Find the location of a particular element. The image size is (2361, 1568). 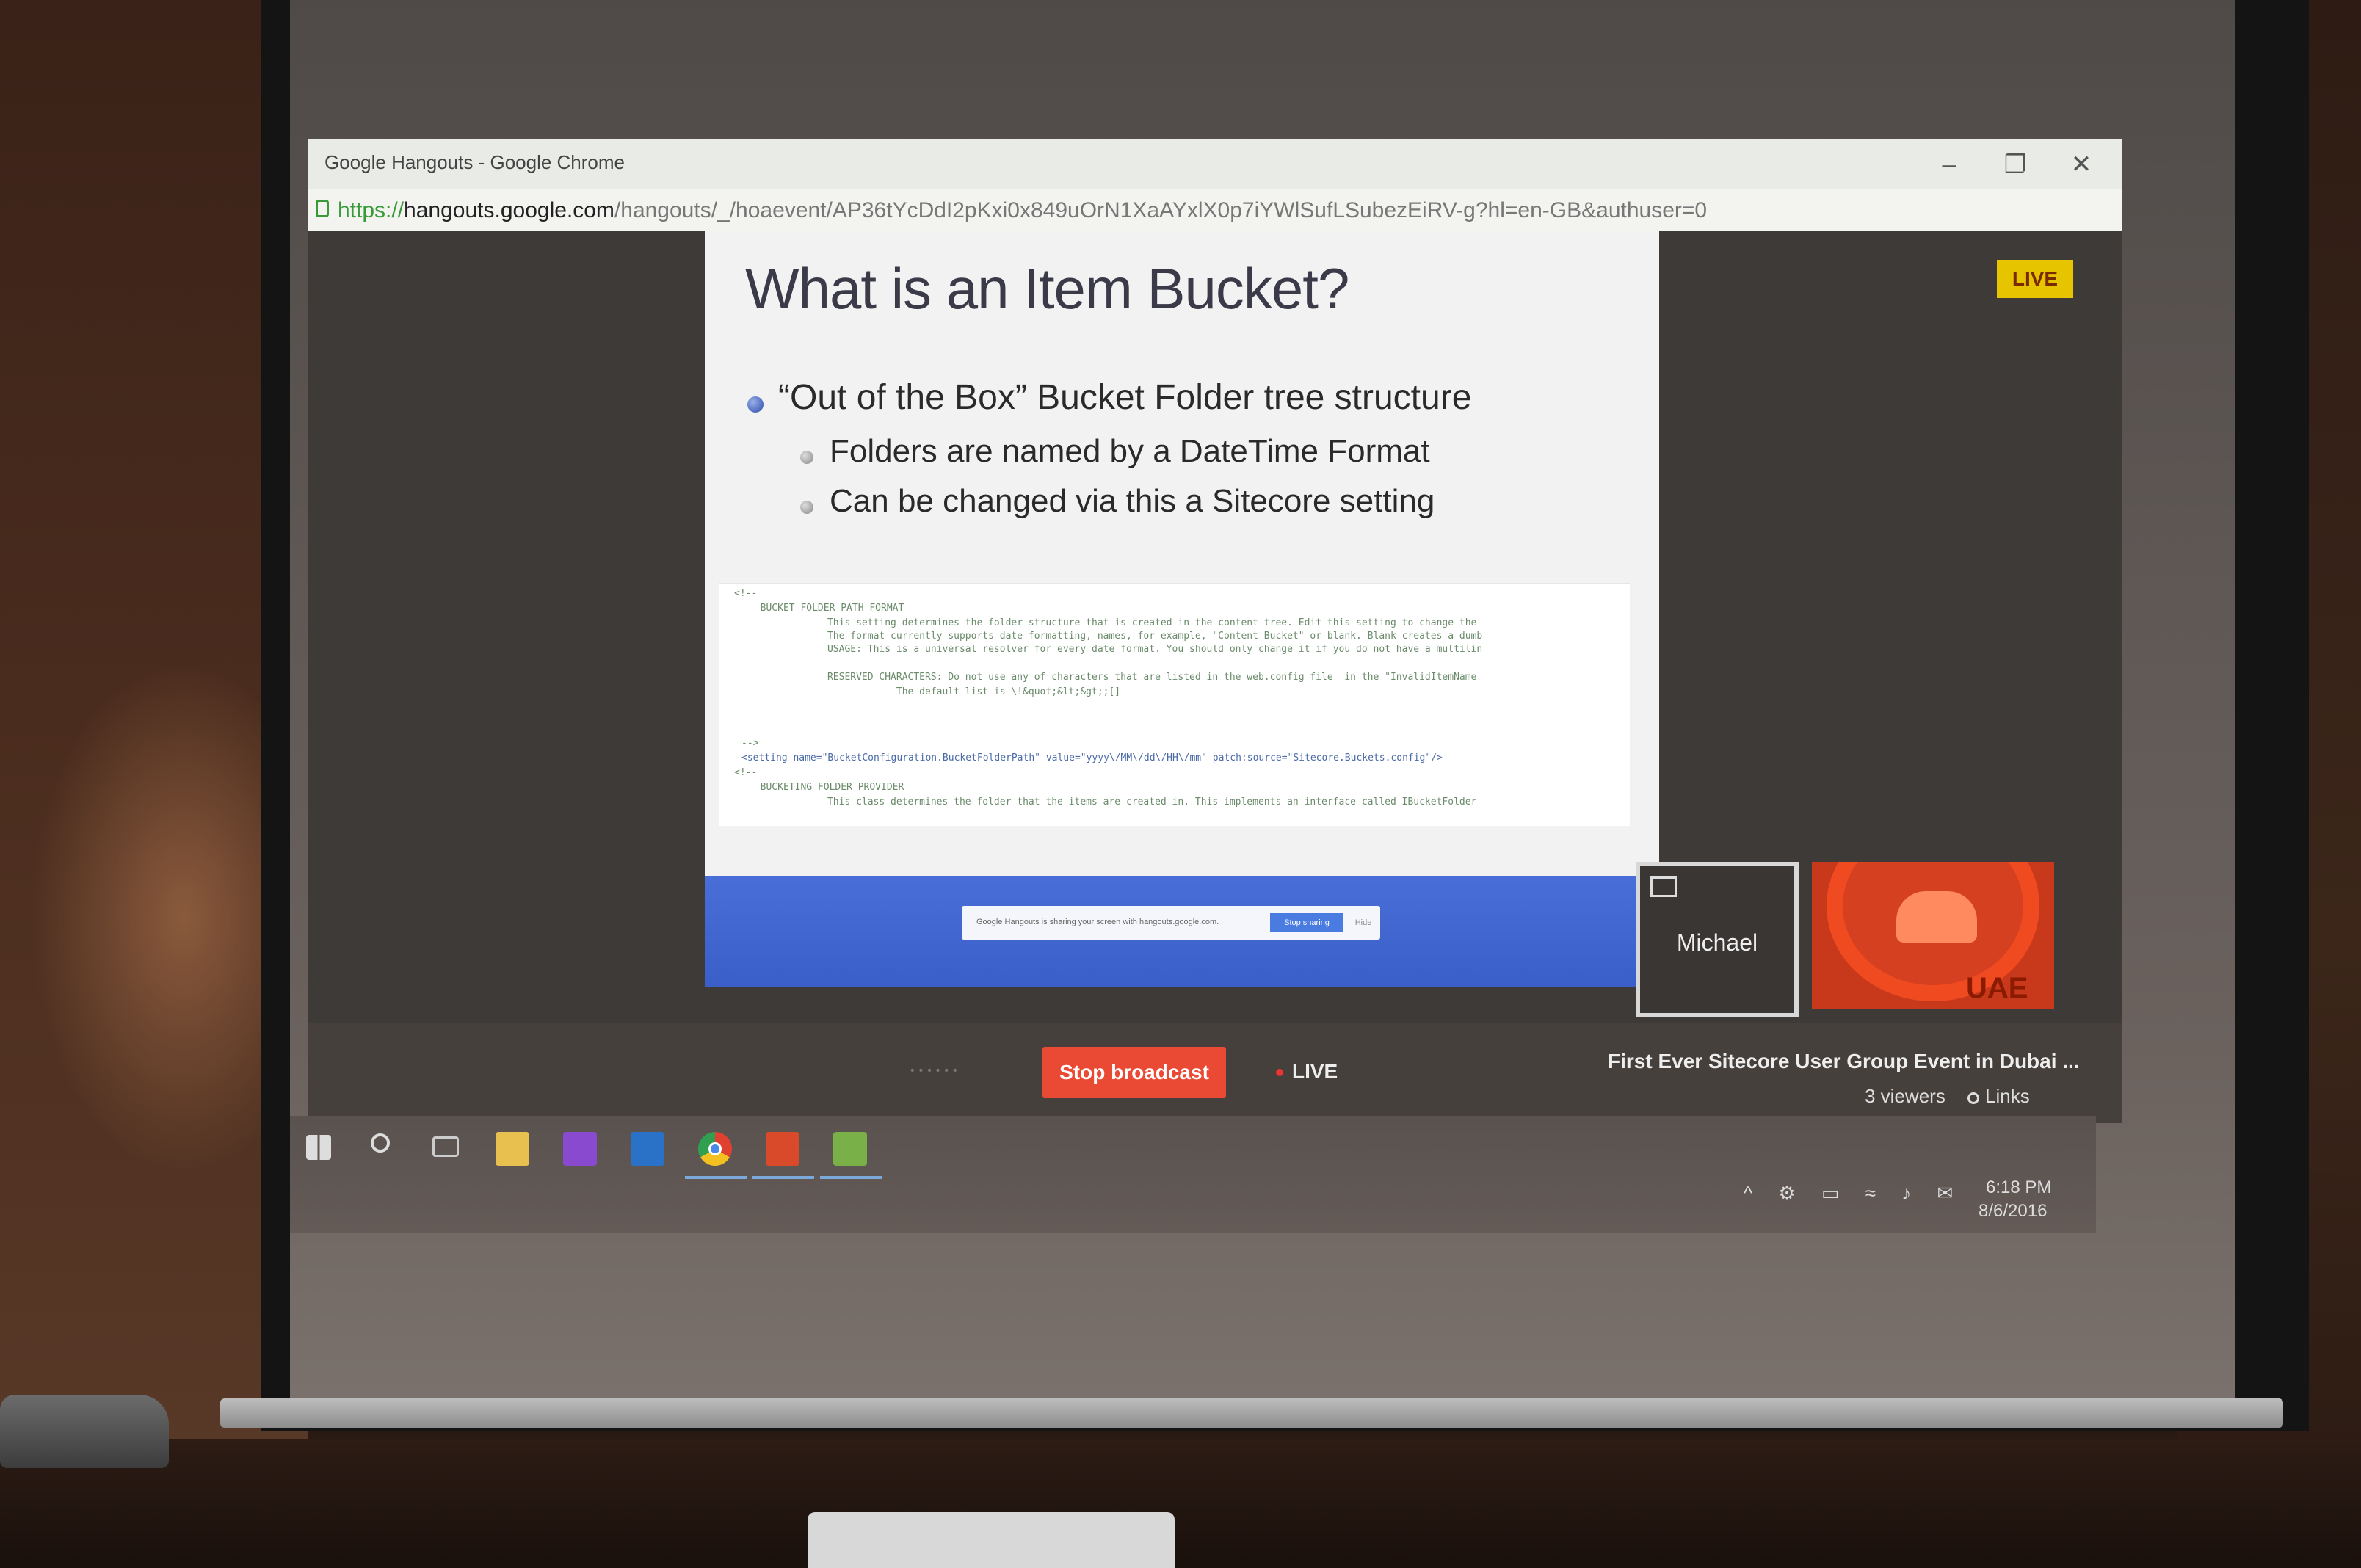

clock-time: 6:18 PM is located at coordinates (2018, 1187).